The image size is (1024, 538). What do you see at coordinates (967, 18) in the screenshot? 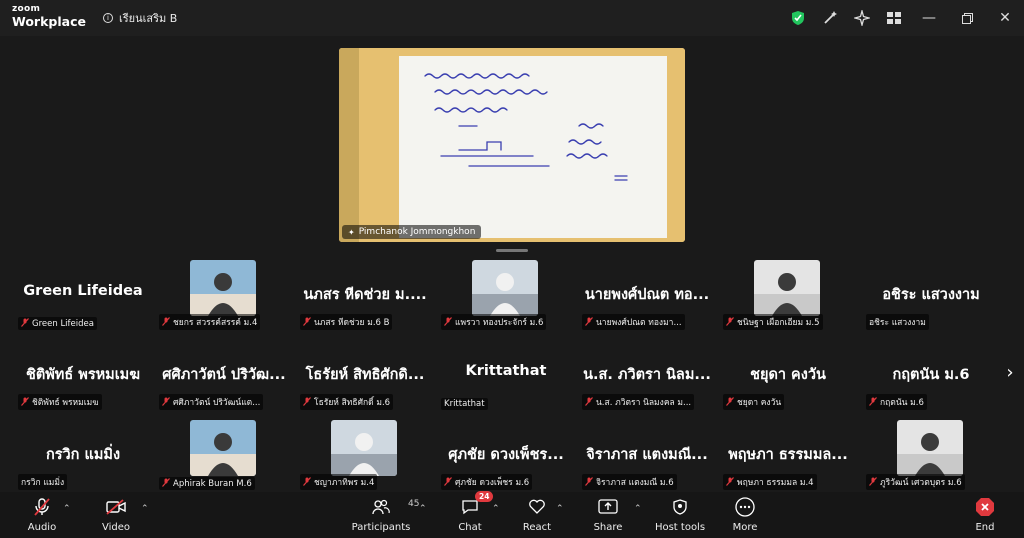
I see `restore-icon` at bounding box center [967, 18].